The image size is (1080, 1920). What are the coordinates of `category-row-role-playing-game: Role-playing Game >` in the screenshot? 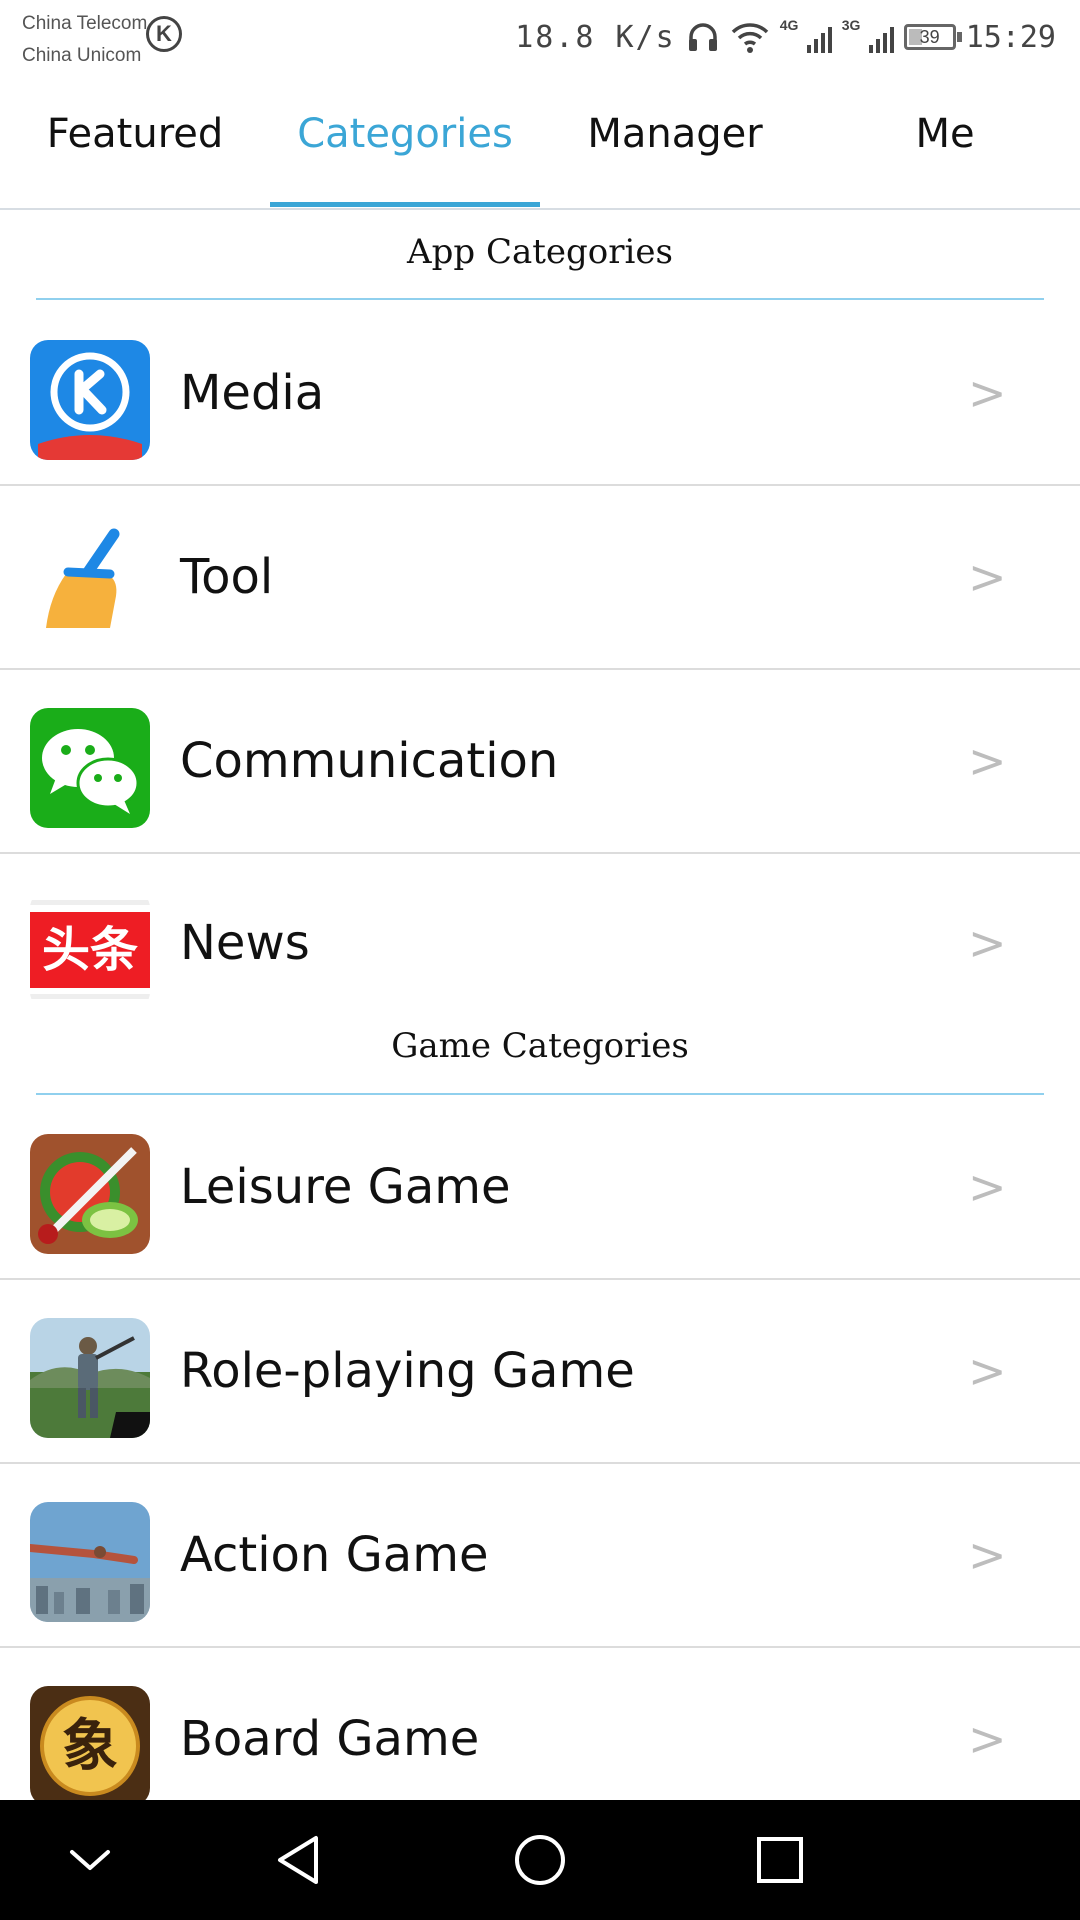 It's located at (540, 1372).